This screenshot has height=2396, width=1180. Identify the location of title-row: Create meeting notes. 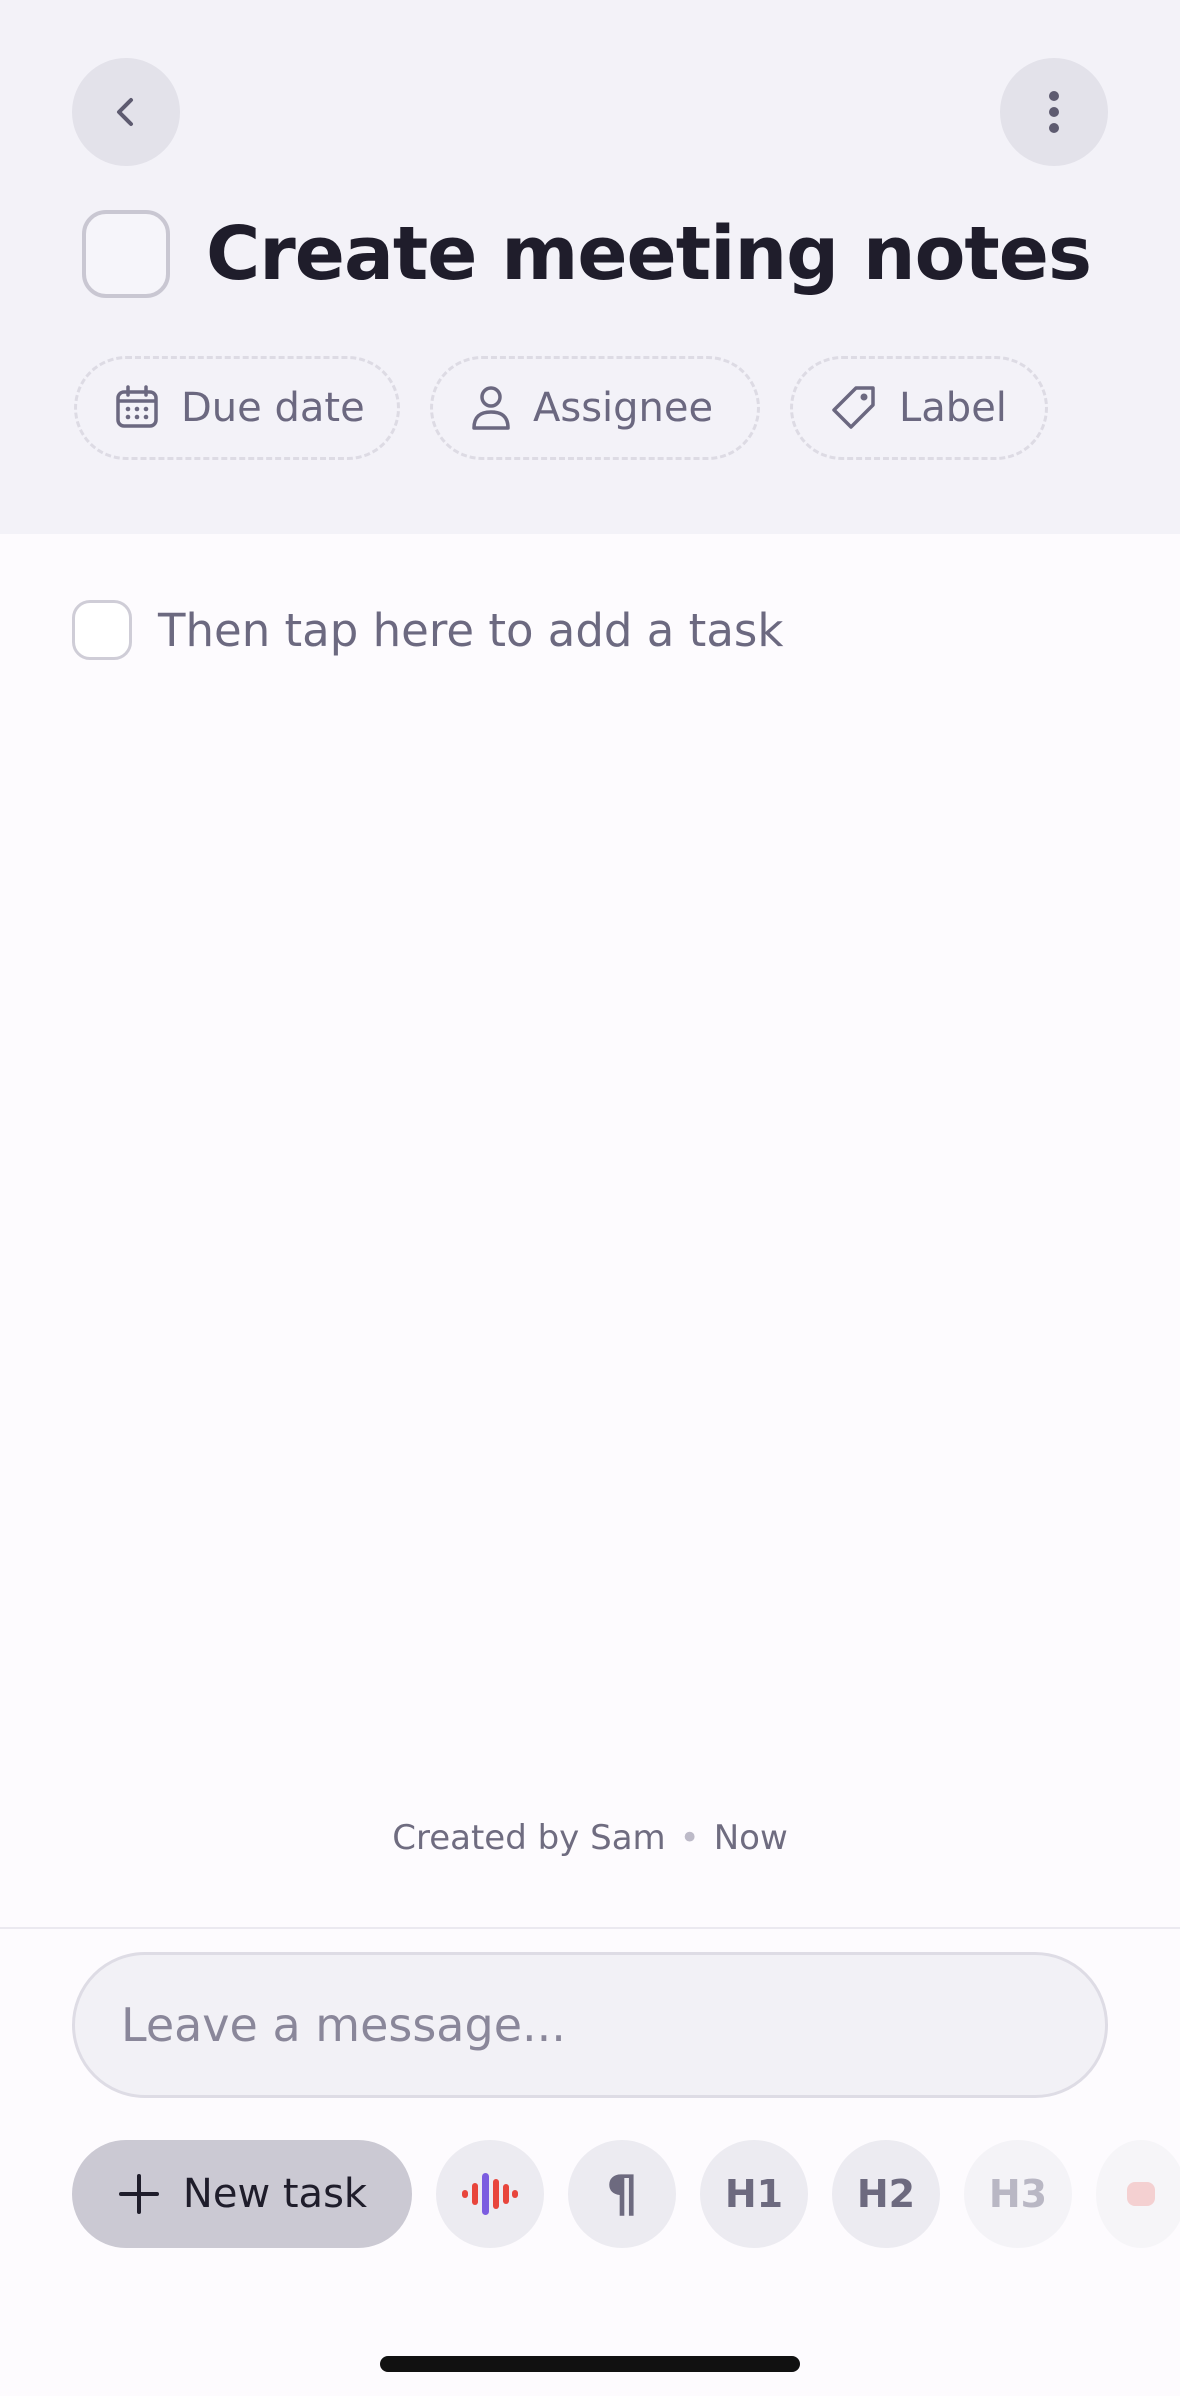
(587, 254).